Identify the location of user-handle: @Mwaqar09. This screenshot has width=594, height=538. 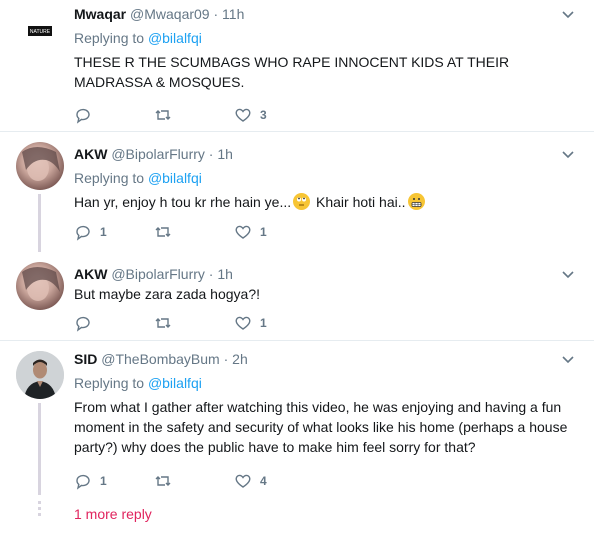
(170, 14).